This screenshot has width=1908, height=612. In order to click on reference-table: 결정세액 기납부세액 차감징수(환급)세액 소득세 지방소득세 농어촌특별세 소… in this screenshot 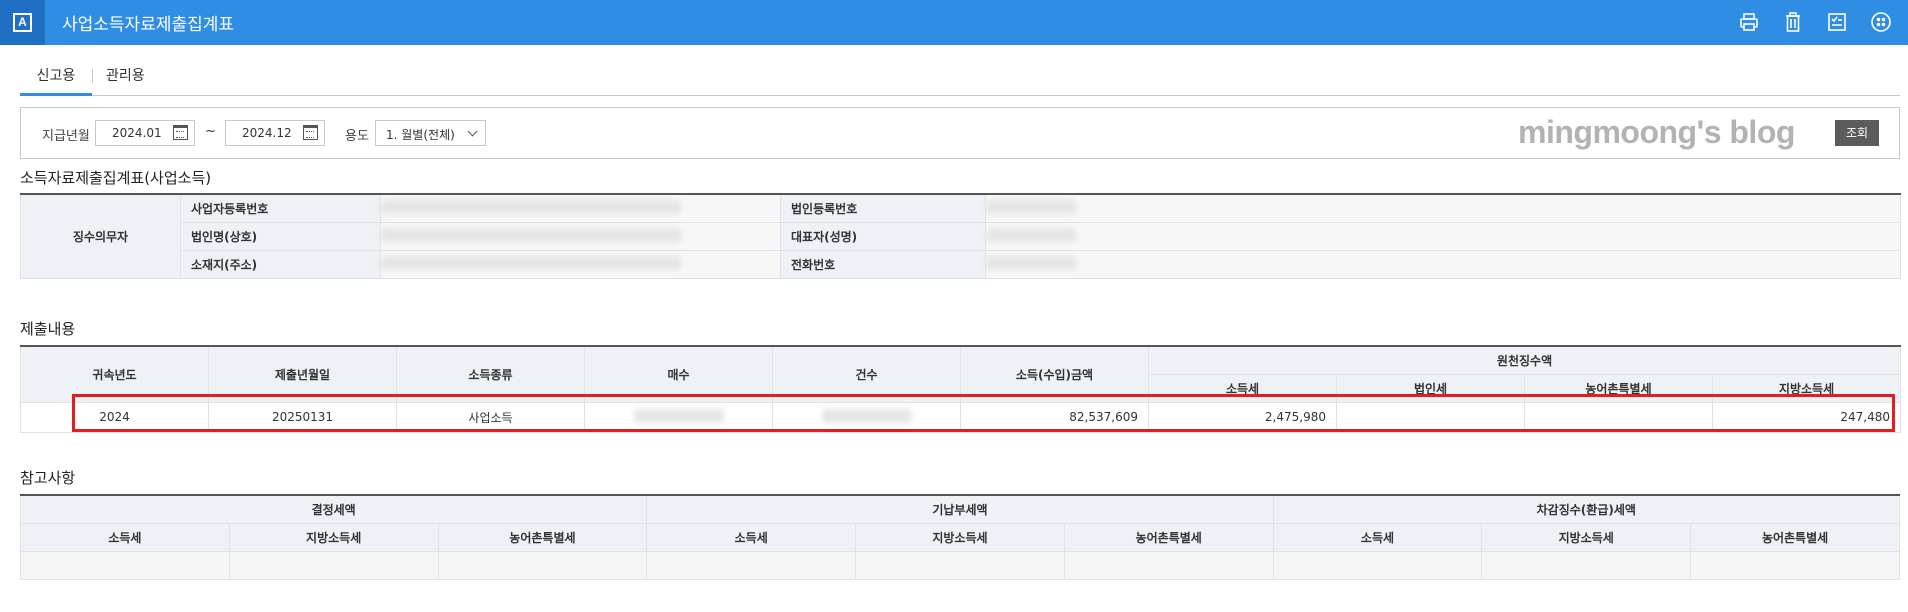, I will do `click(960, 537)`.